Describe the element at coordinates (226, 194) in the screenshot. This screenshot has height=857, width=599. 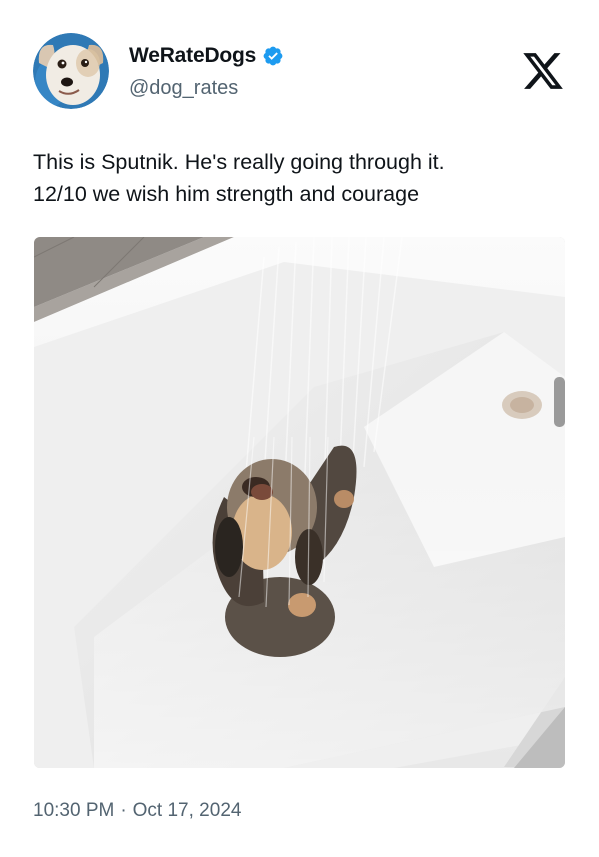
I see `tweet-text-line-2: 12/10 we wish him strength and courage` at that location.